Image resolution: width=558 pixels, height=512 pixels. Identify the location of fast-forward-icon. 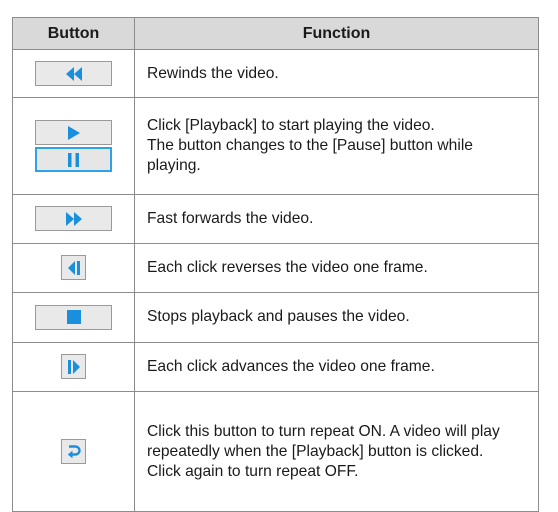
(73, 218).